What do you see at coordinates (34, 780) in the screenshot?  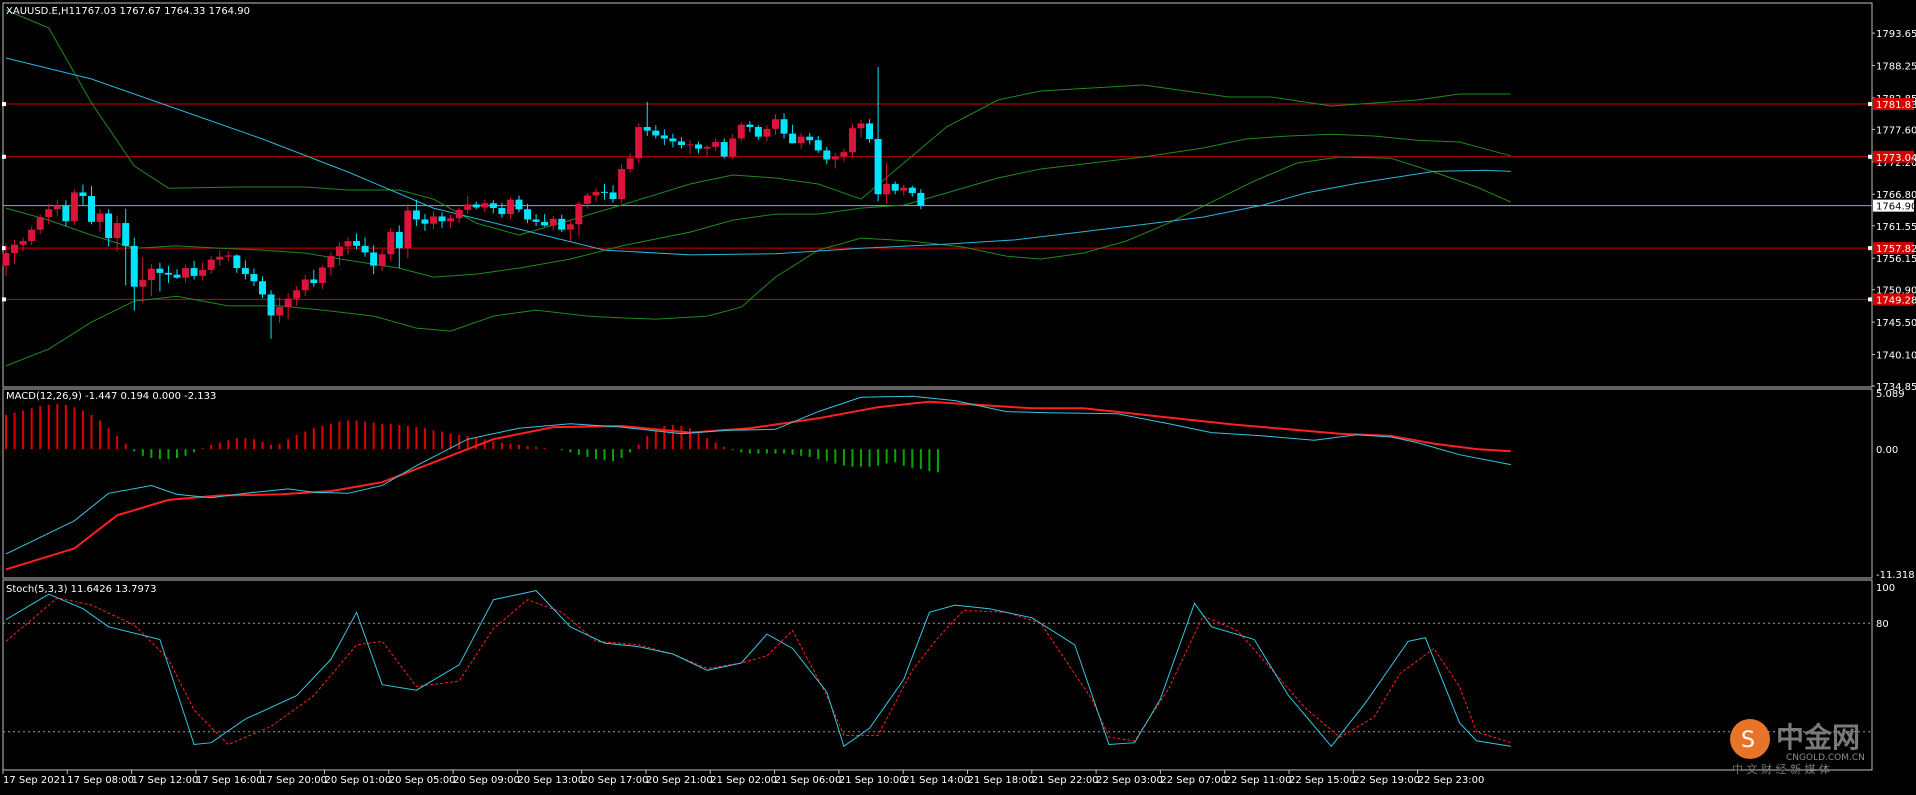 I see `time-tick-label: 17 Sep 2021` at bounding box center [34, 780].